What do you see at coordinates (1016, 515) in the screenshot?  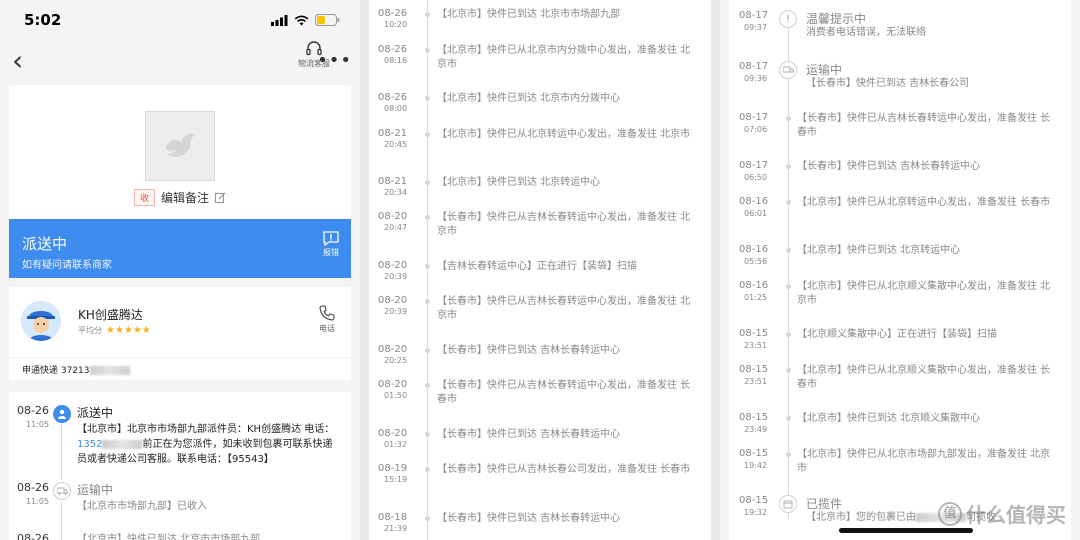 I see `watermark-text: 什么值得买` at bounding box center [1016, 515].